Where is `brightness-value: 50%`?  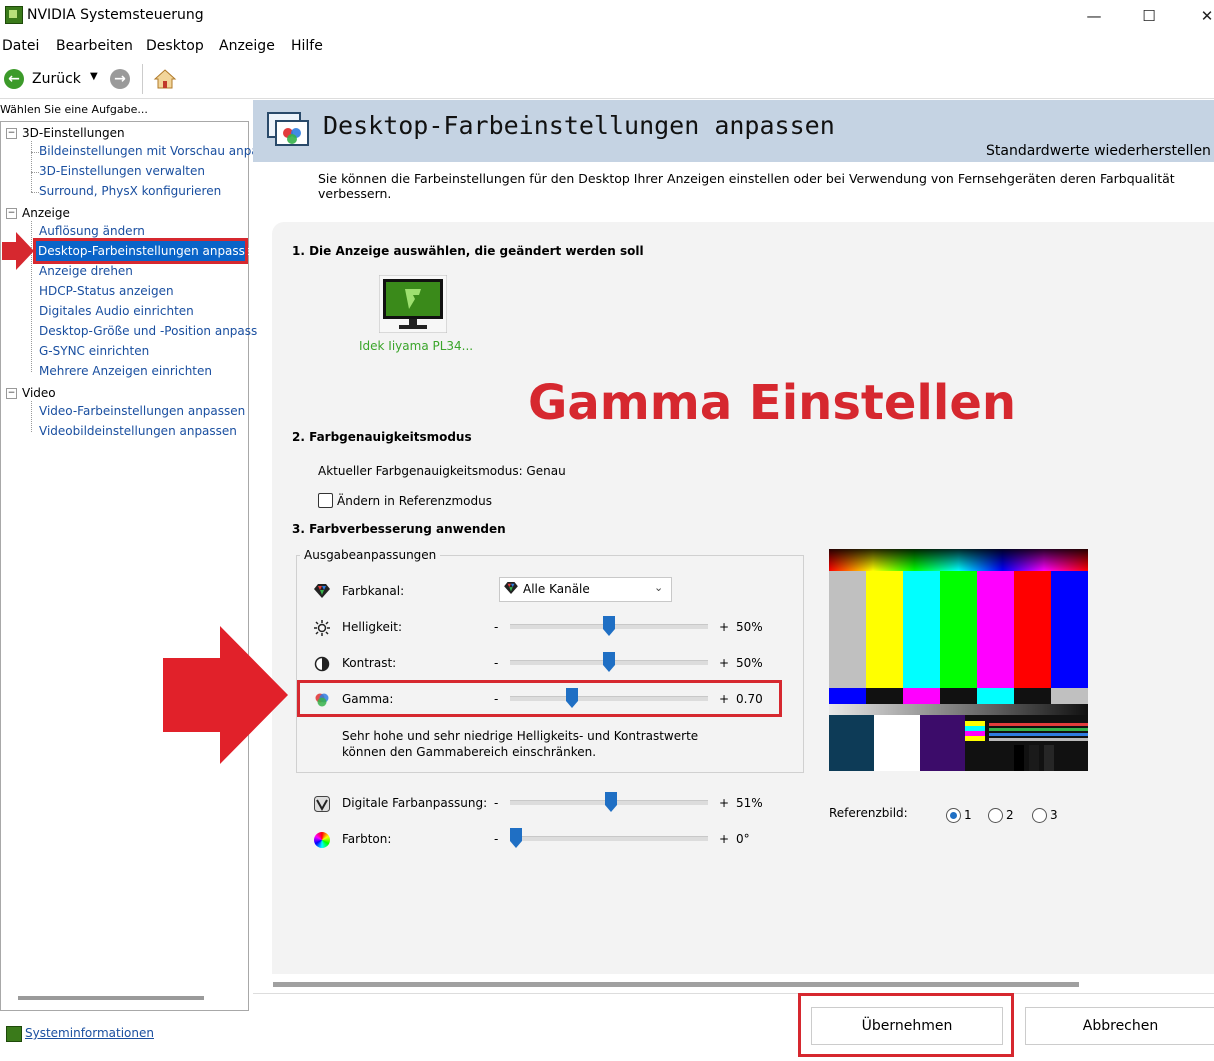 brightness-value: 50% is located at coordinates (749, 627).